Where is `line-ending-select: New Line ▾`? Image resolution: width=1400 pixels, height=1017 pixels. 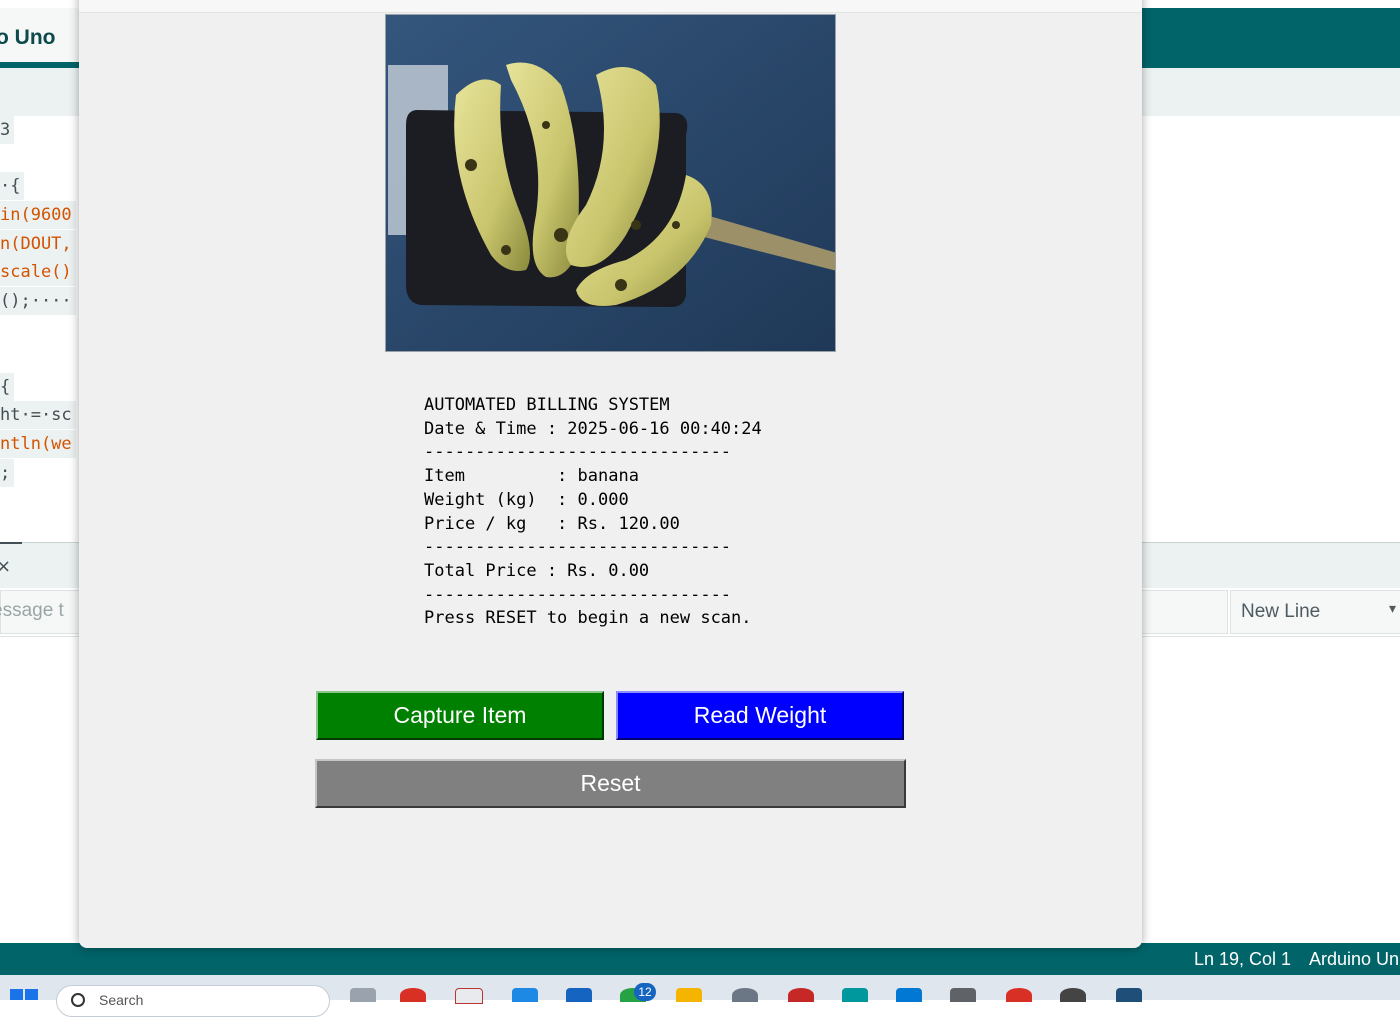
line-ending-select: New Line ▾ is located at coordinates (1315, 612).